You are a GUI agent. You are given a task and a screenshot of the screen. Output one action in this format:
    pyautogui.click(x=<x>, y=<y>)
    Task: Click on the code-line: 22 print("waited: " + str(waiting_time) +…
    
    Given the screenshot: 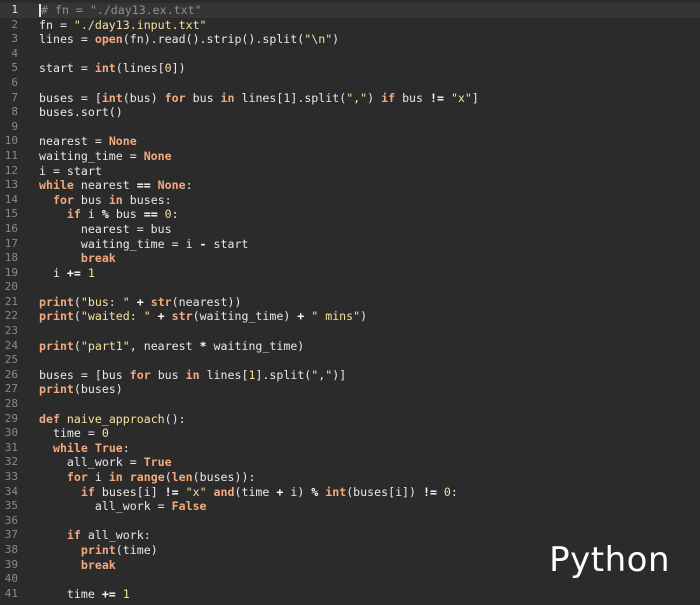 What is the action you would take?
    pyautogui.click(x=350, y=316)
    